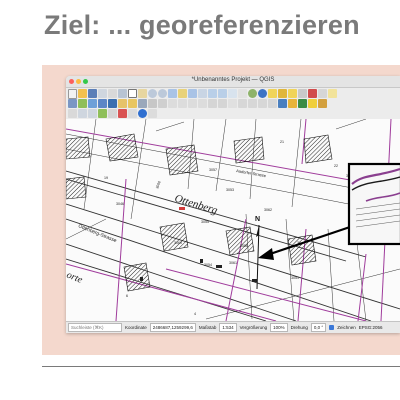  Describe the element at coordinates (92, 103) in the screenshot. I see `add-raster-layer-icon` at that location.